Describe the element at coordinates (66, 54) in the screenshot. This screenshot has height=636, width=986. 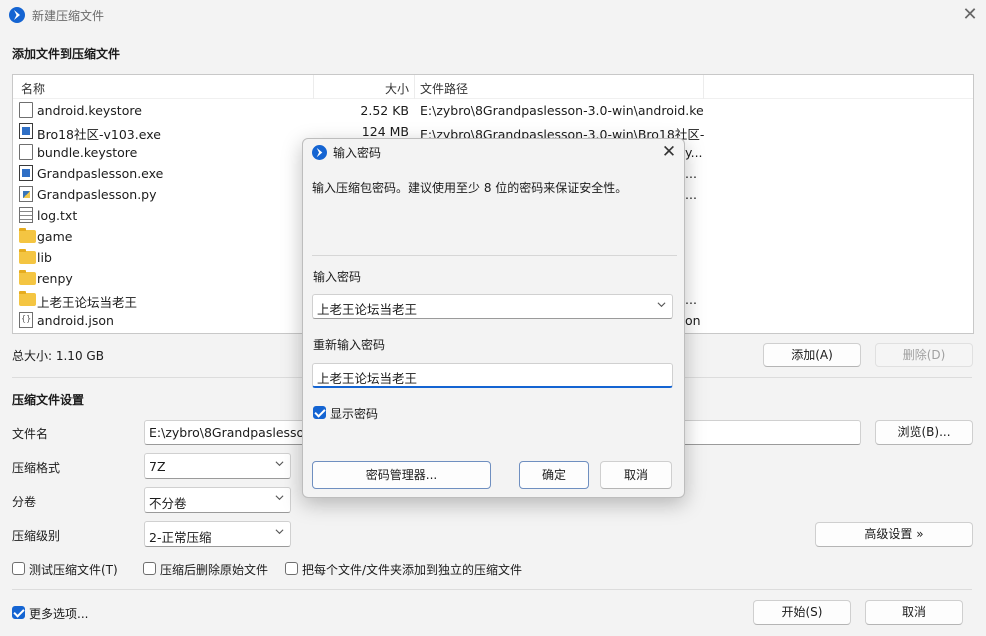
I see `files-section-title: 添加文件到压缩文件` at that location.